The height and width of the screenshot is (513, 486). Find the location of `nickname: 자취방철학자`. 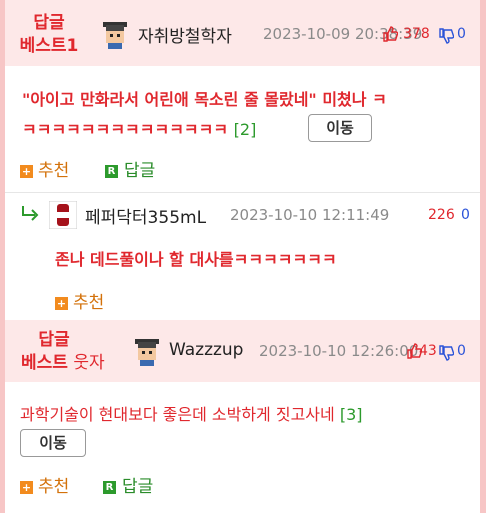

nickname: 자취방철학자 is located at coordinates (185, 34).